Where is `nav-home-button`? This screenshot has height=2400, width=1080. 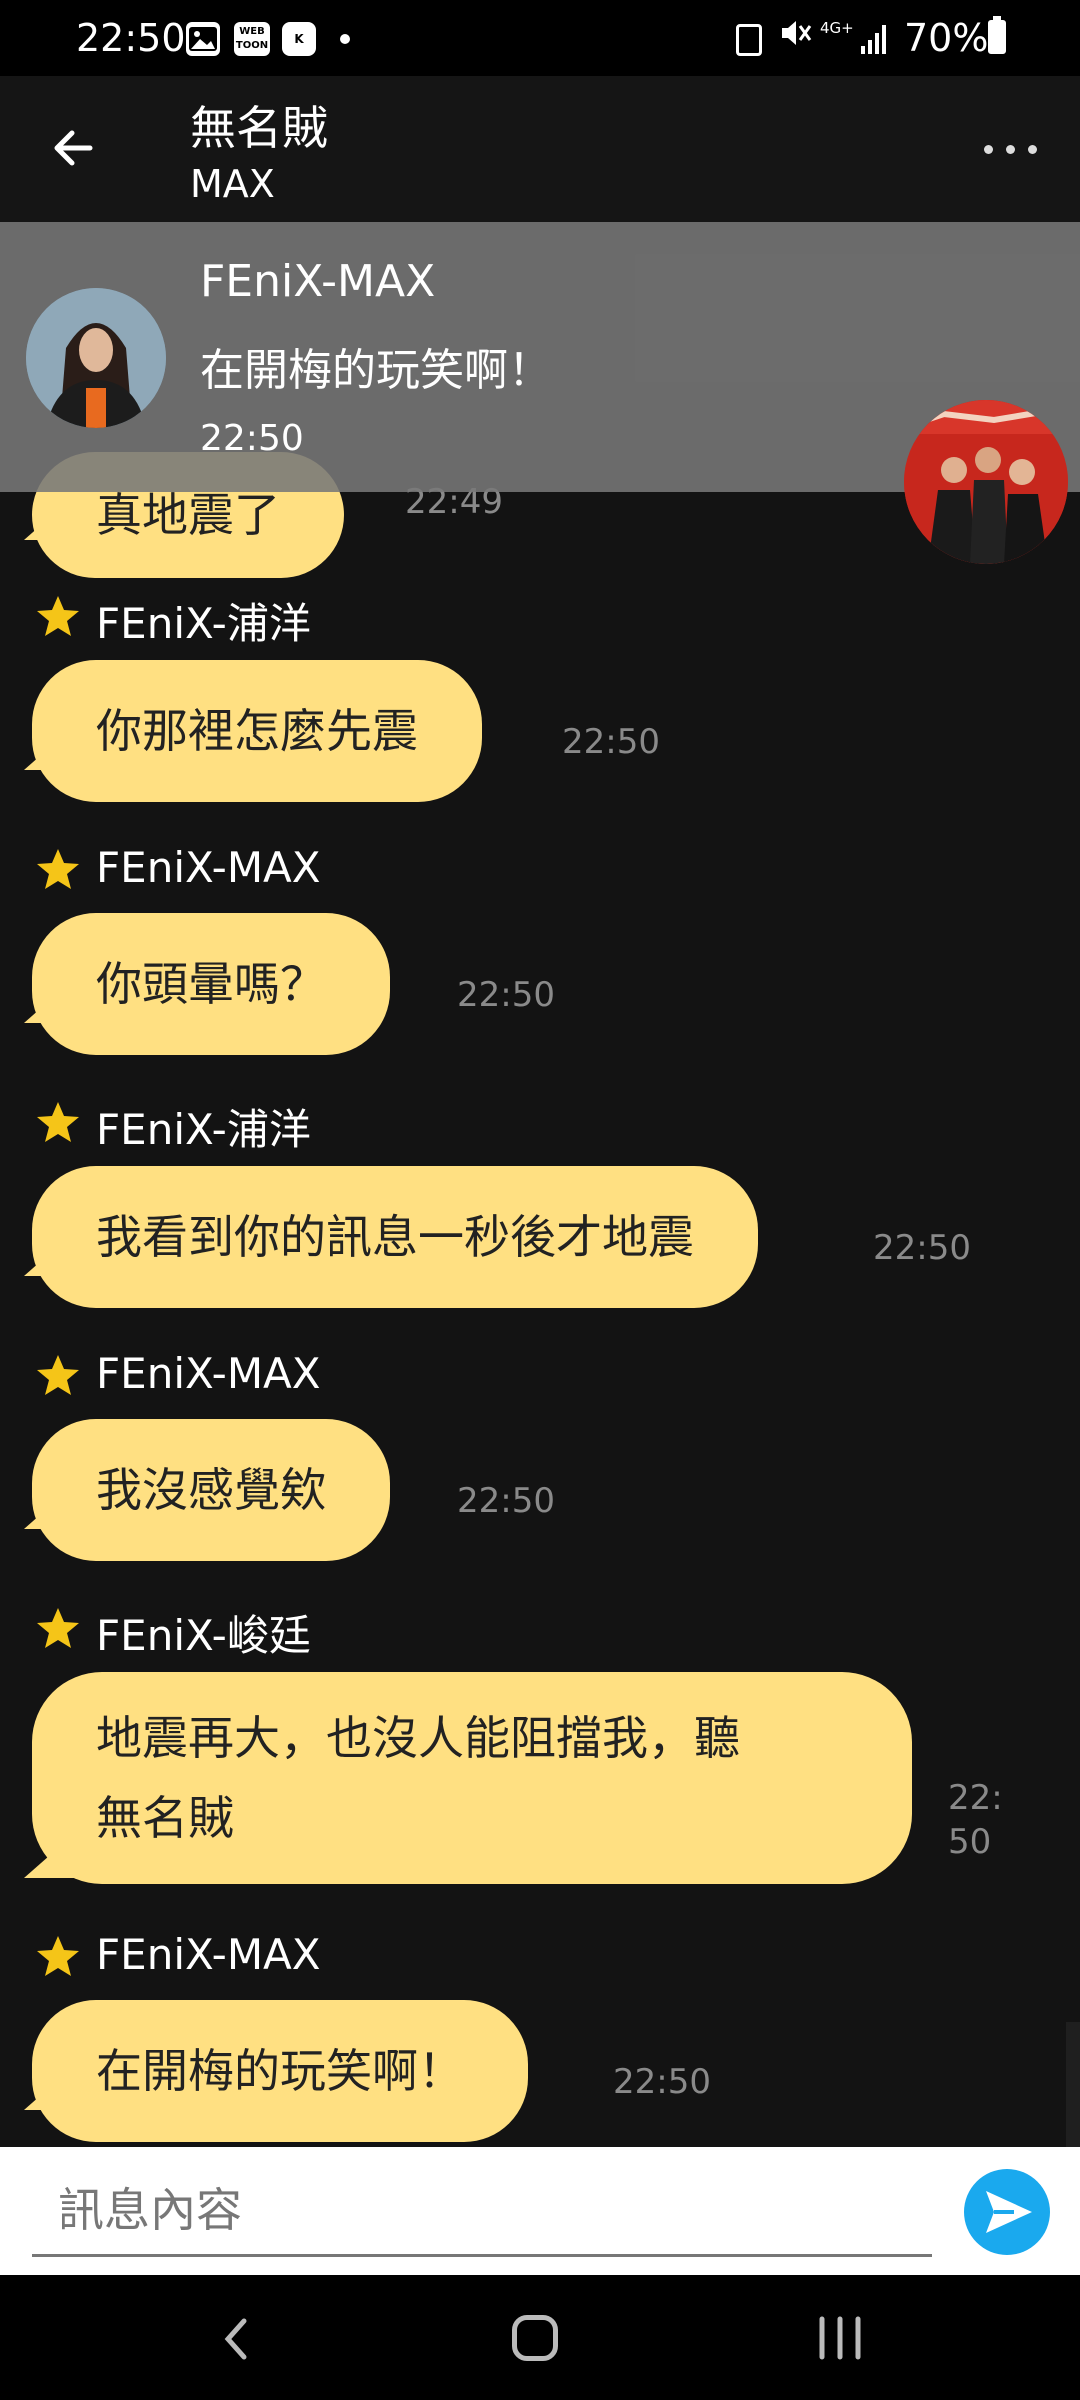 nav-home-button is located at coordinates (535, 2338).